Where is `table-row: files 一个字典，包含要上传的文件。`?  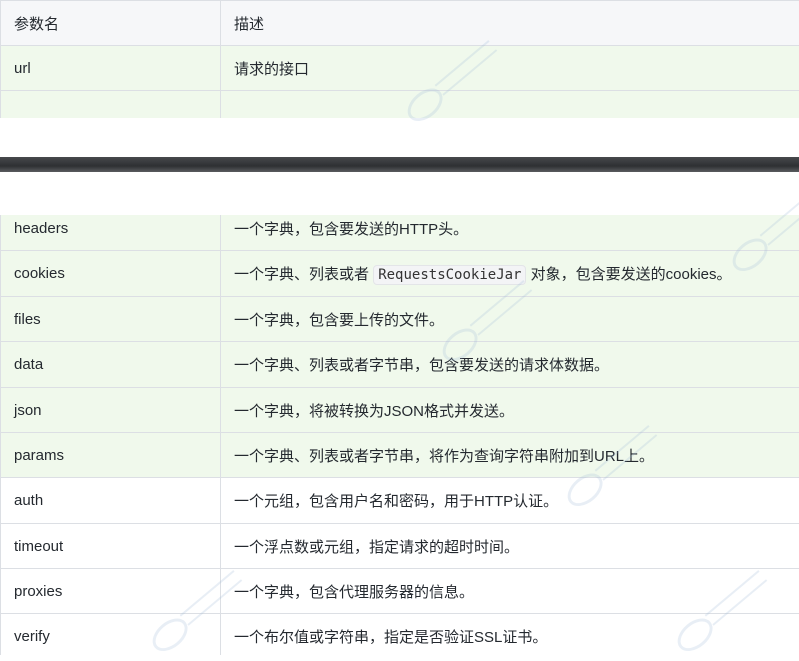
table-row: files 一个字典，包含要上传的文件。 is located at coordinates (400, 319).